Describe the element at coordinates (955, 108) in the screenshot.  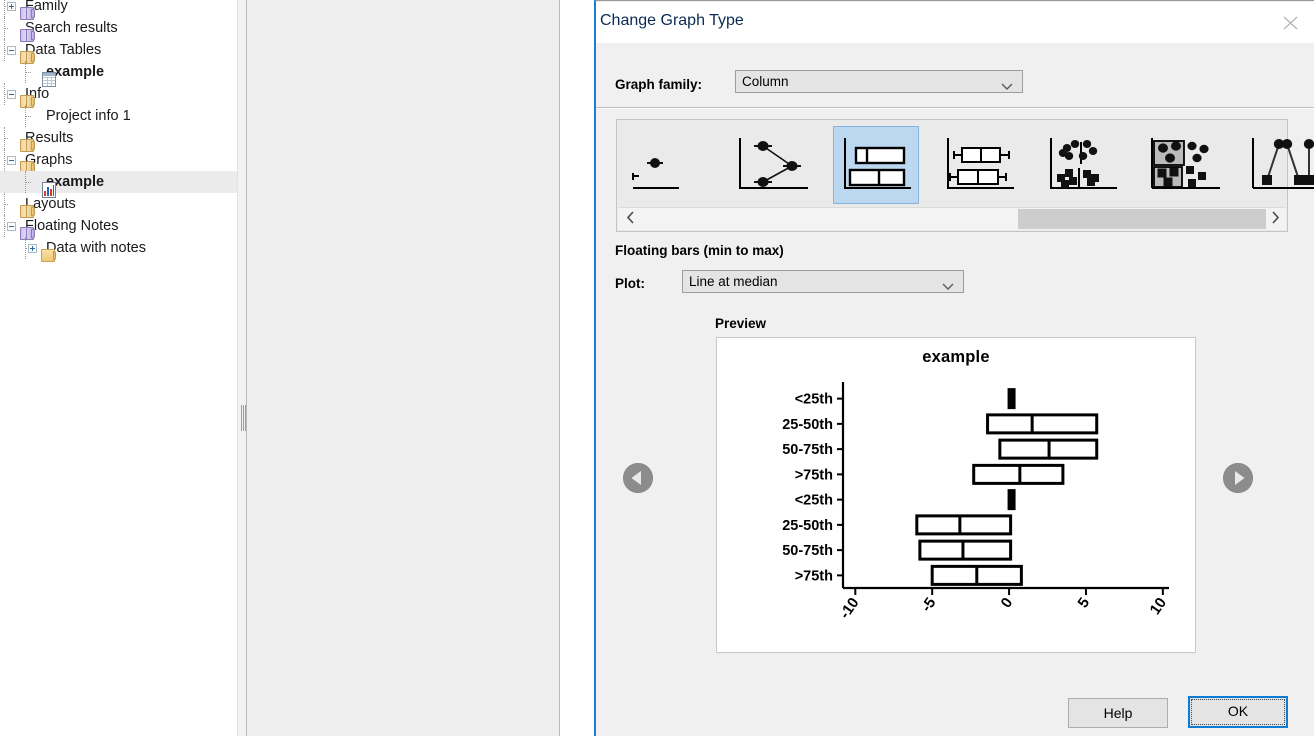
I see `dialog-divider-highlight` at that location.